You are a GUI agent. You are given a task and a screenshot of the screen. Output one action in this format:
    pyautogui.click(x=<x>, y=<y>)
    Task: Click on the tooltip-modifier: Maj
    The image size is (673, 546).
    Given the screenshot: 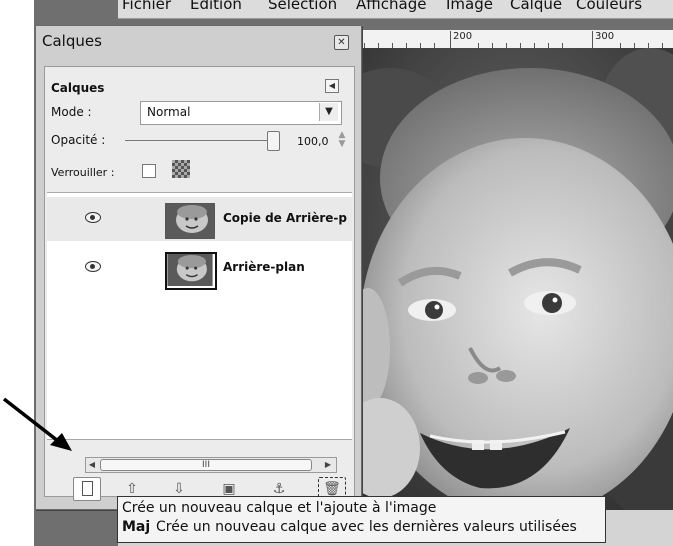 What is the action you would take?
    pyautogui.click(x=136, y=527)
    